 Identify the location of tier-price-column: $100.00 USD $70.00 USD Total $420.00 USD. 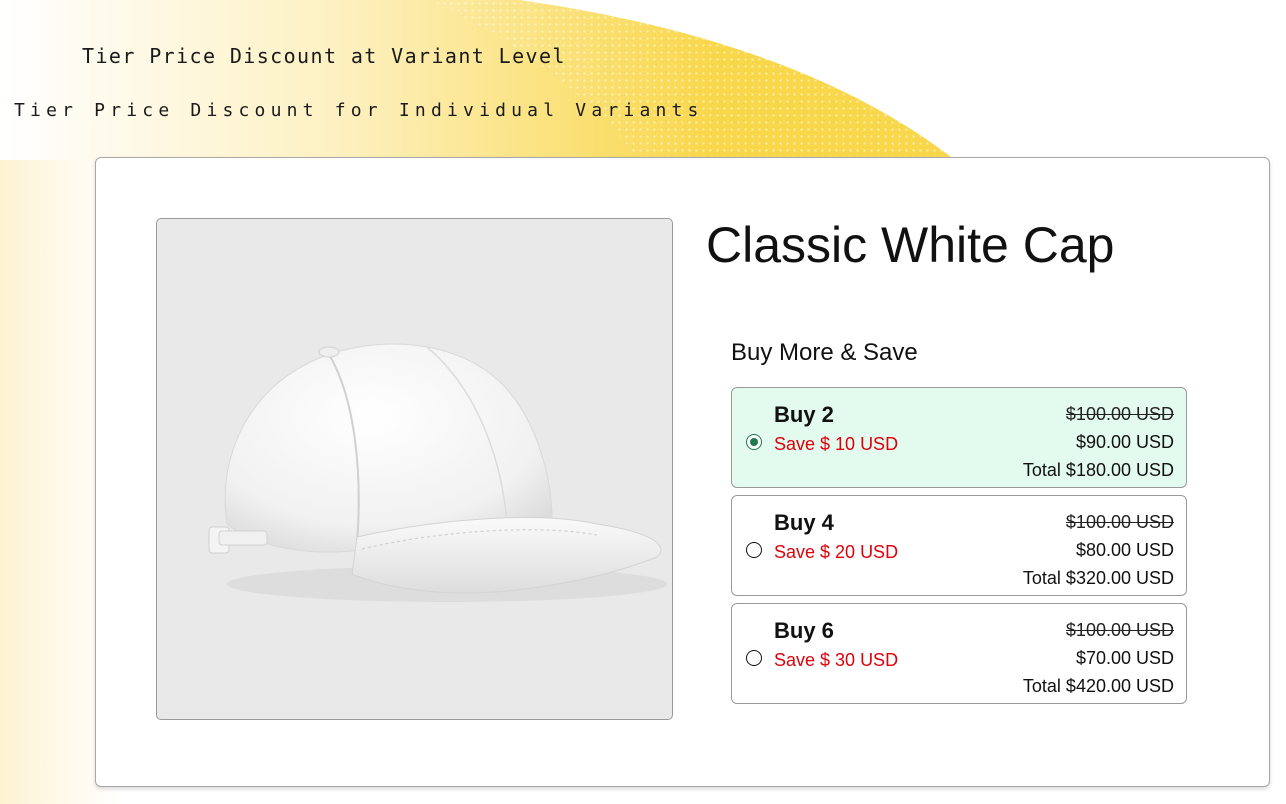
(1098, 658).